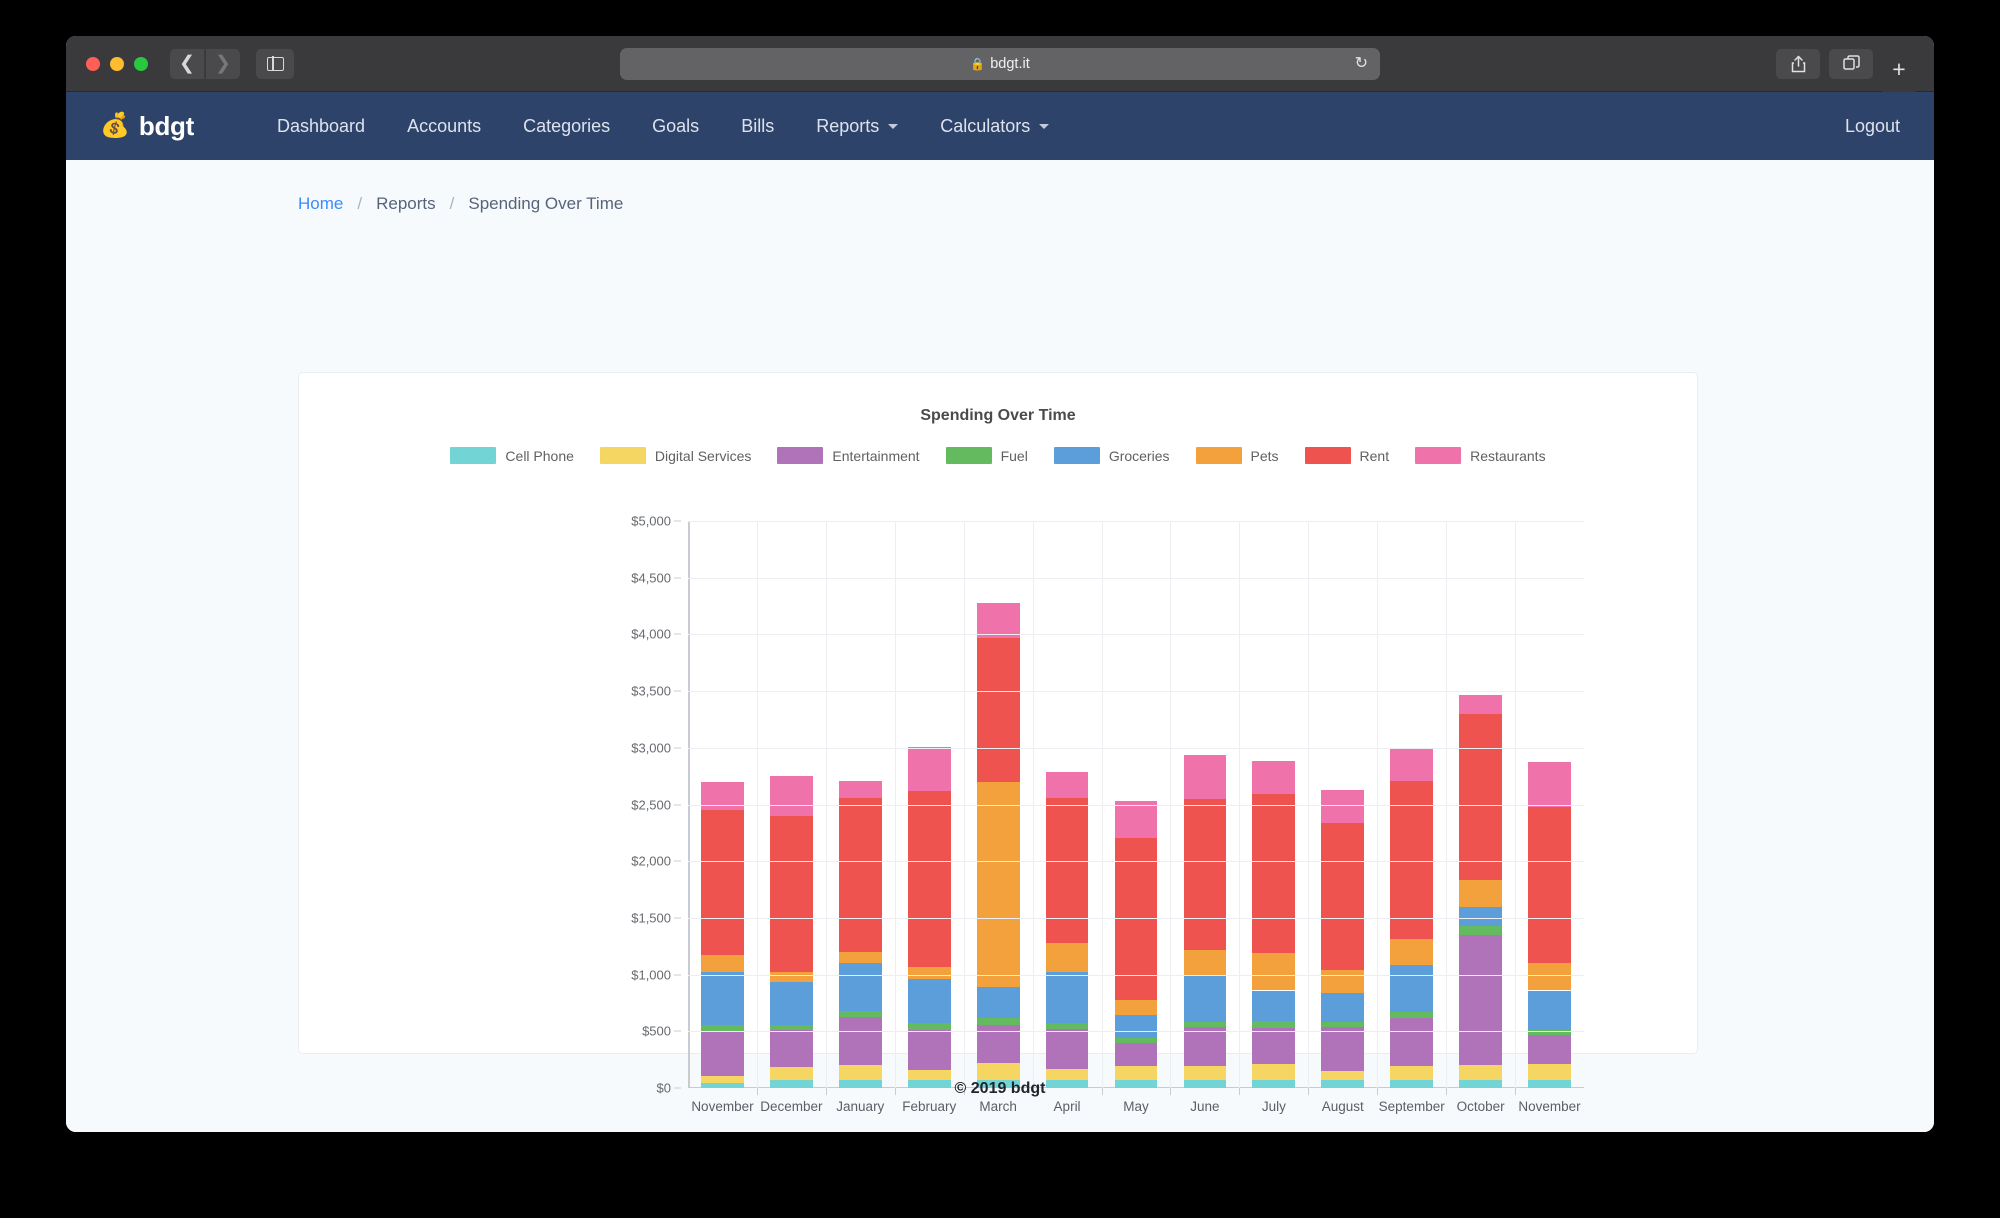 The image size is (2000, 1218). I want to click on brand-logo: 💰 bdgt, so click(147, 126).